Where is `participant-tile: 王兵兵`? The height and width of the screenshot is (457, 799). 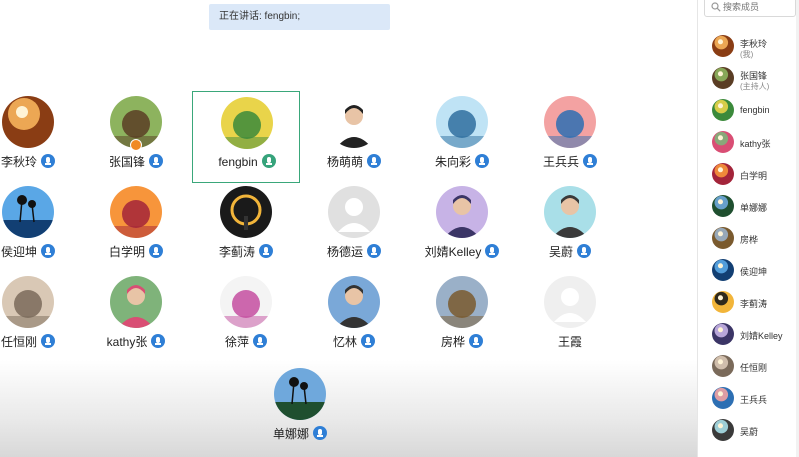
participant-tile: 王兵兵 is located at coordinates (570, 137).